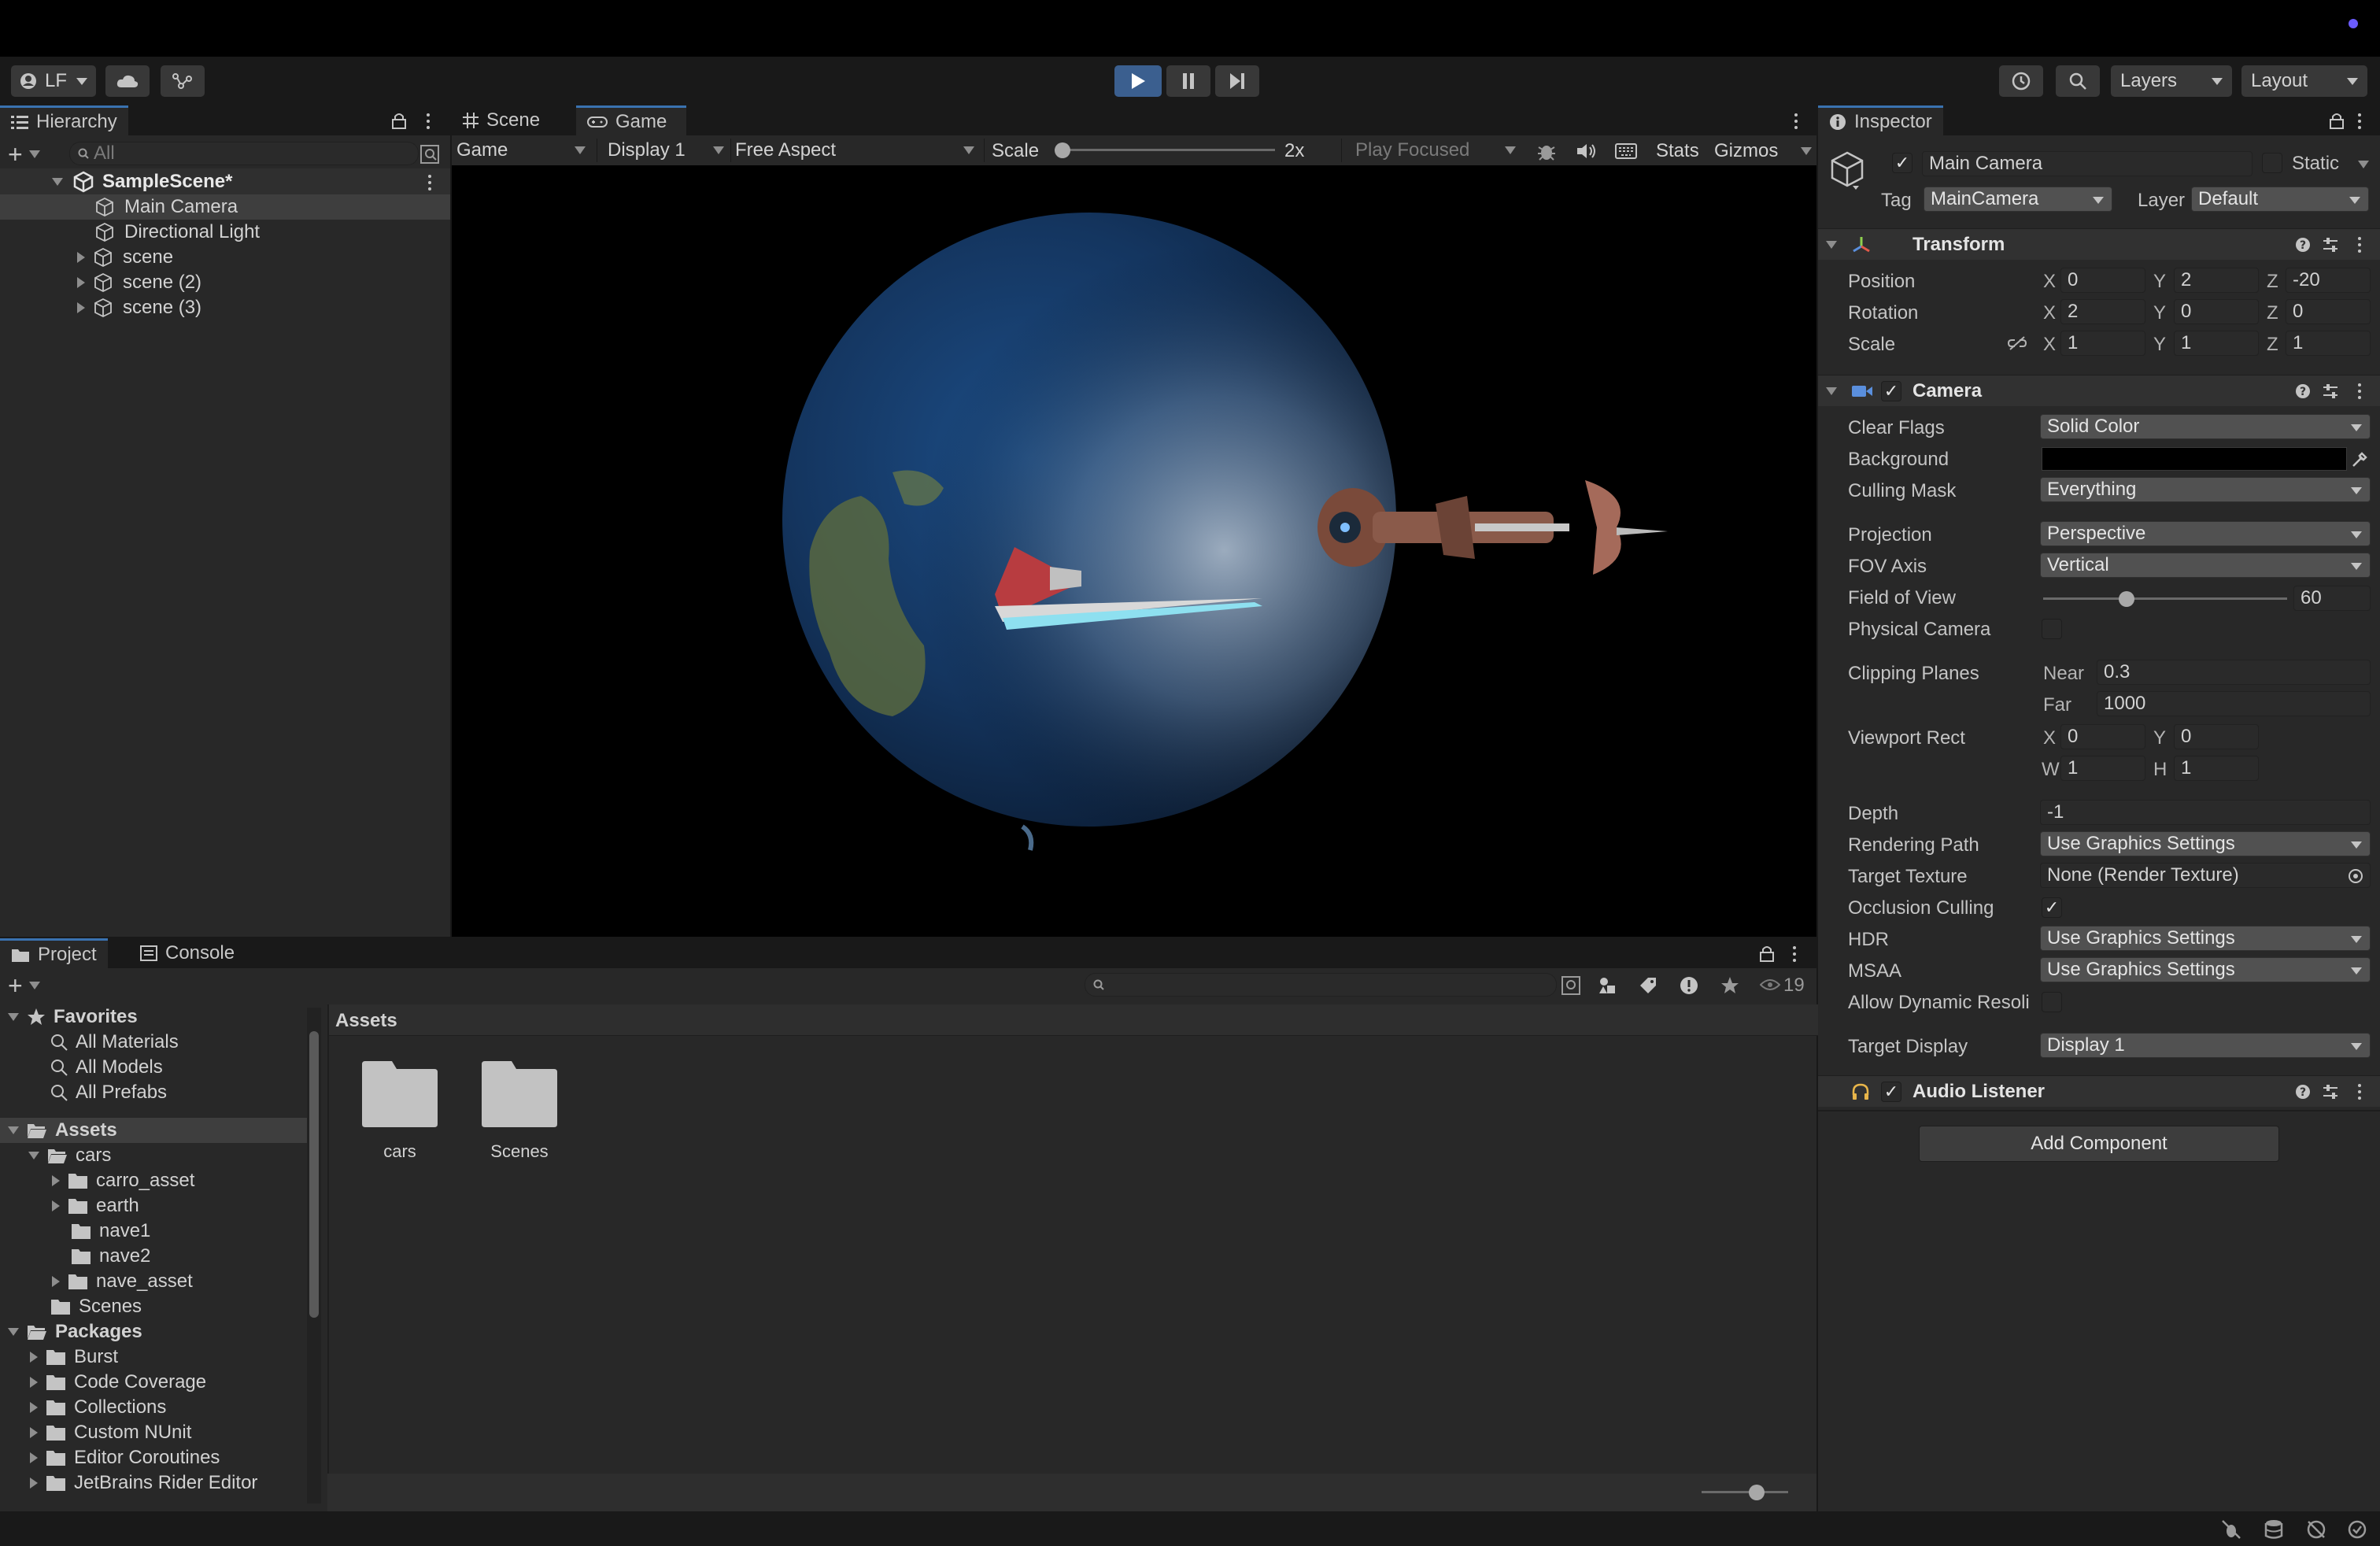 Image resolution: width=2380 pixels, height=1546 pixels. Describe the element at coordinates (64, 120) in the screenshot. I see `tab-hierarchy: Hierarchy` at that location.